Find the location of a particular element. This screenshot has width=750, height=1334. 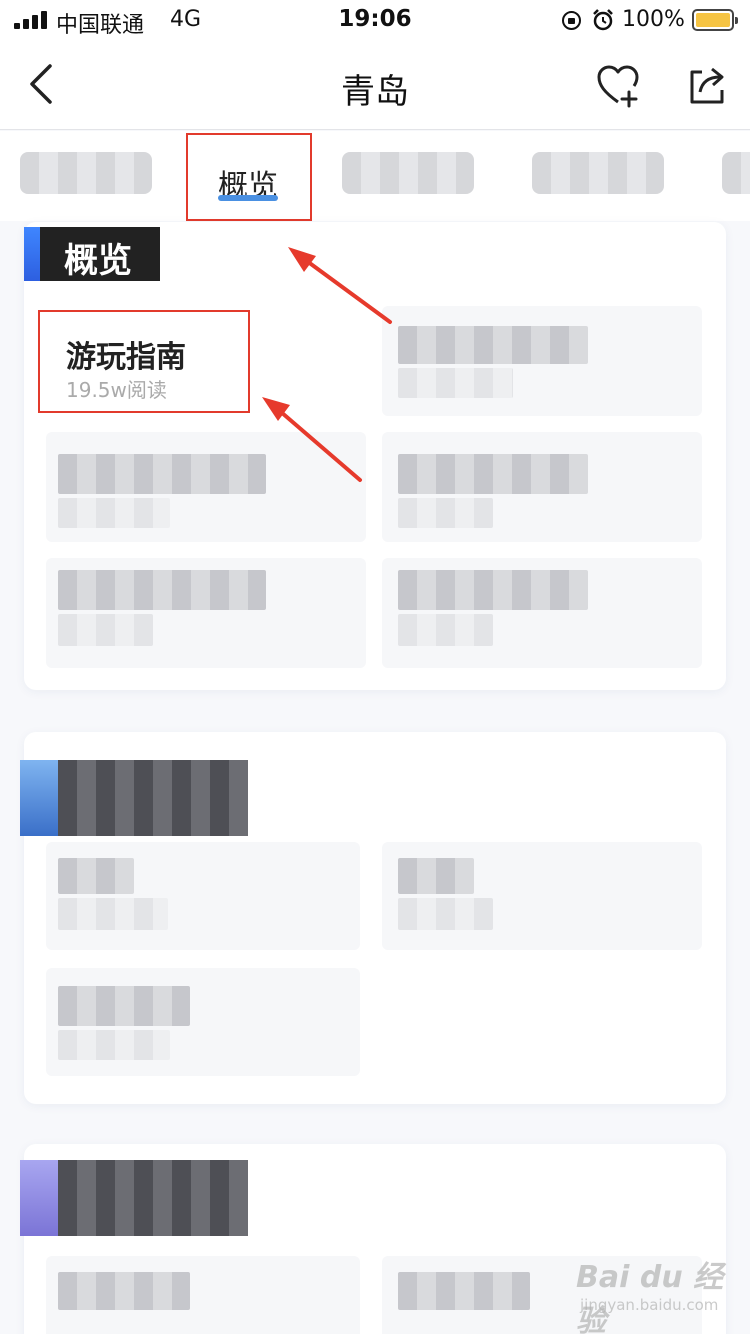

battery-icon is located at coordinates (715, 20).